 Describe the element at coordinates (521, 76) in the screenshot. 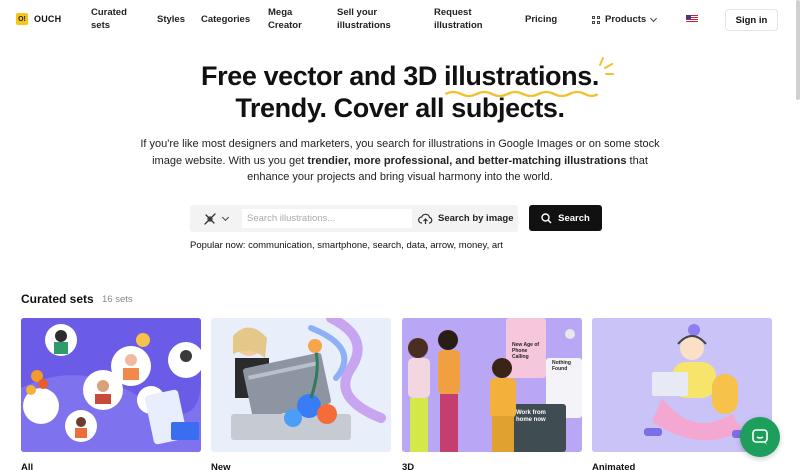

I see `hero-highlight-text: illustrations.` at that location.